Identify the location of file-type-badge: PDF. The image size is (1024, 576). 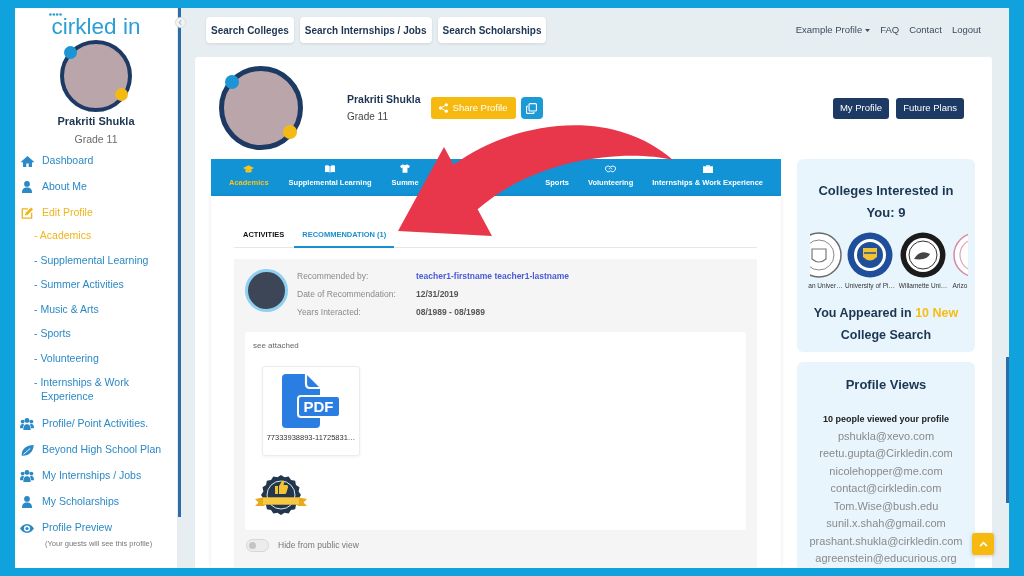
(318, 407).